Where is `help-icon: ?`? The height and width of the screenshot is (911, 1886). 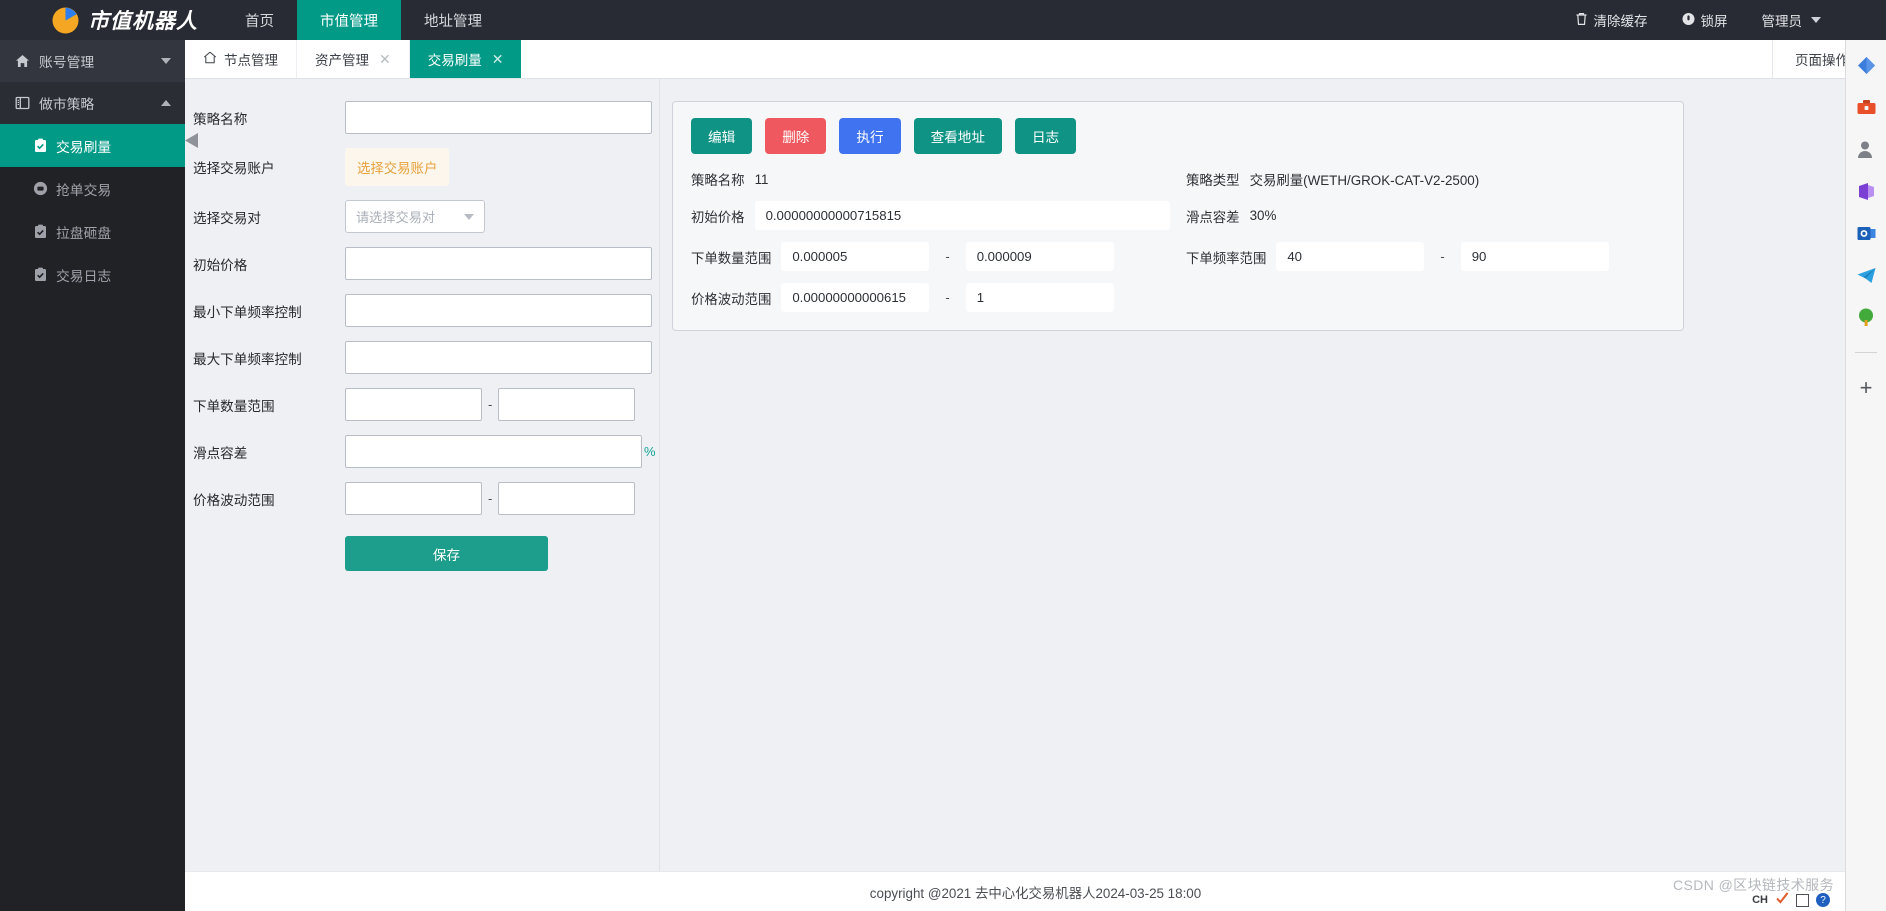
help-icon: ? is located at coordinates (1823, 900).